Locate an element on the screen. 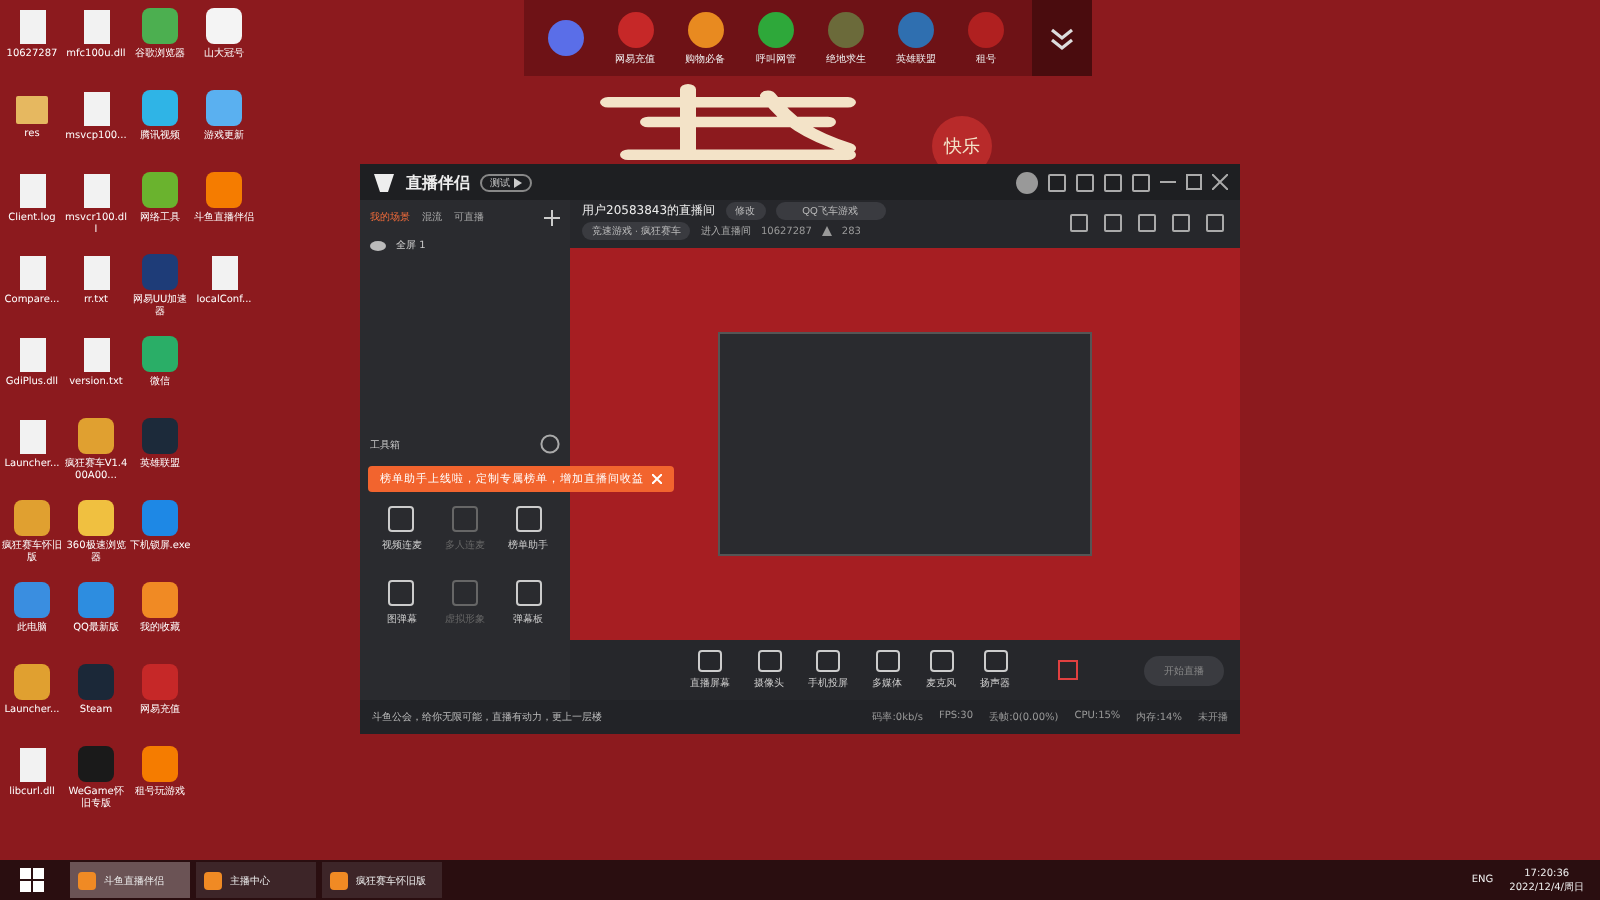 This screenshot has width=1600, height=900. app-title: 直播伴侣 is located at coordinates (438, 182).